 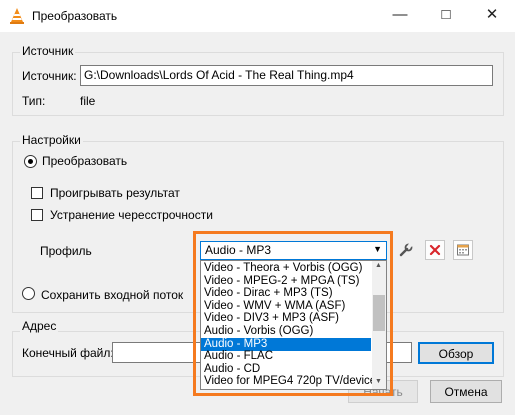 What do you see at coordinates (39, 326) in the screenshot?
I see `address-group-title: Адрес` at bounding box center [39, 326].